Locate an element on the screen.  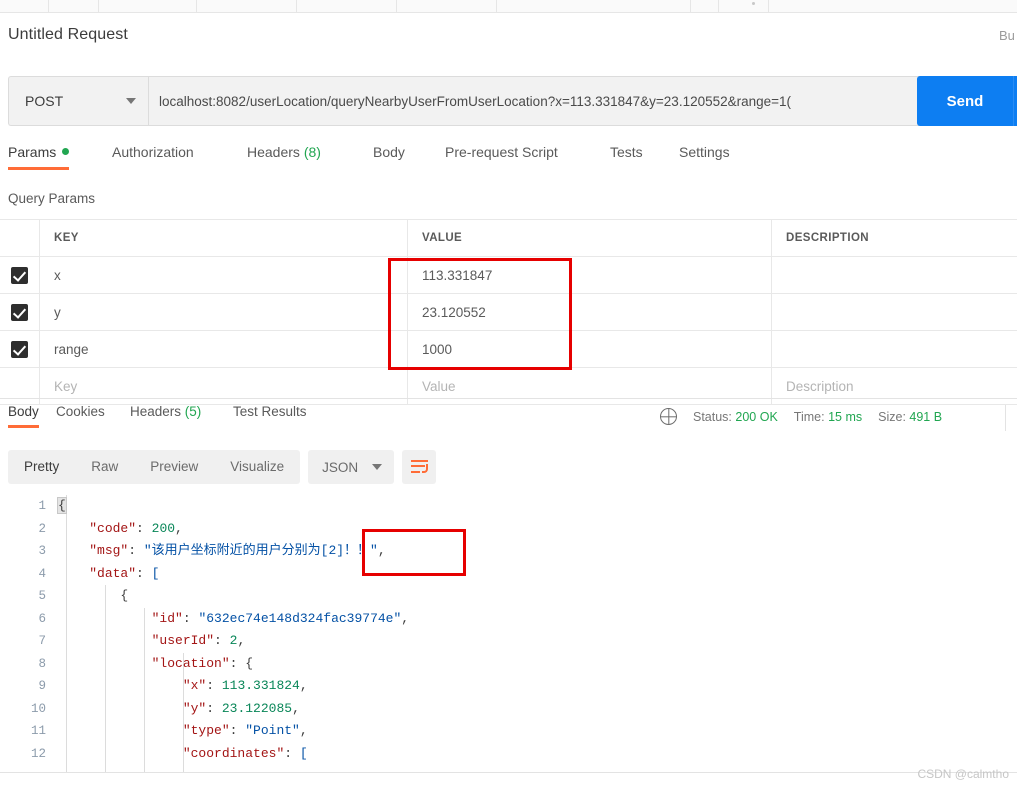
code-token: "msg" is located at coordinates (109, 550).